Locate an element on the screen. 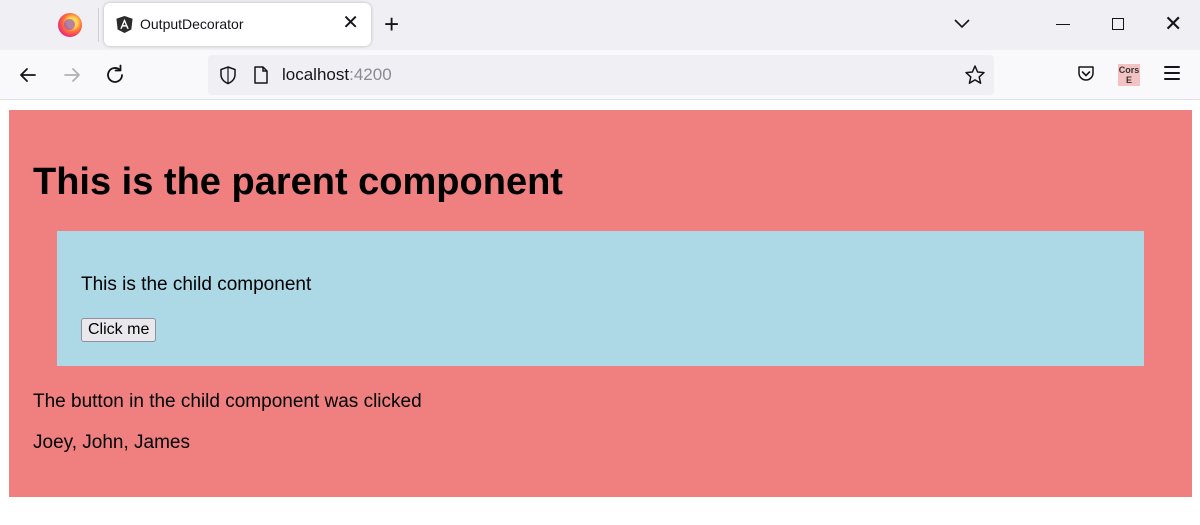 The height and width of the screenshot is (525, 1200). child-text: This is the child component is located at coordinates (196, 284).